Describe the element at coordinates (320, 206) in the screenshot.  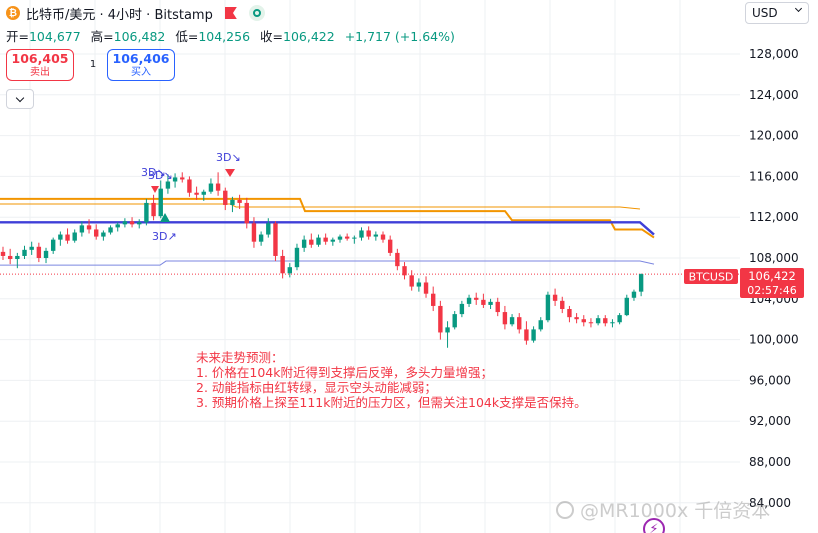
I see `resistance-line-thin` at that location.